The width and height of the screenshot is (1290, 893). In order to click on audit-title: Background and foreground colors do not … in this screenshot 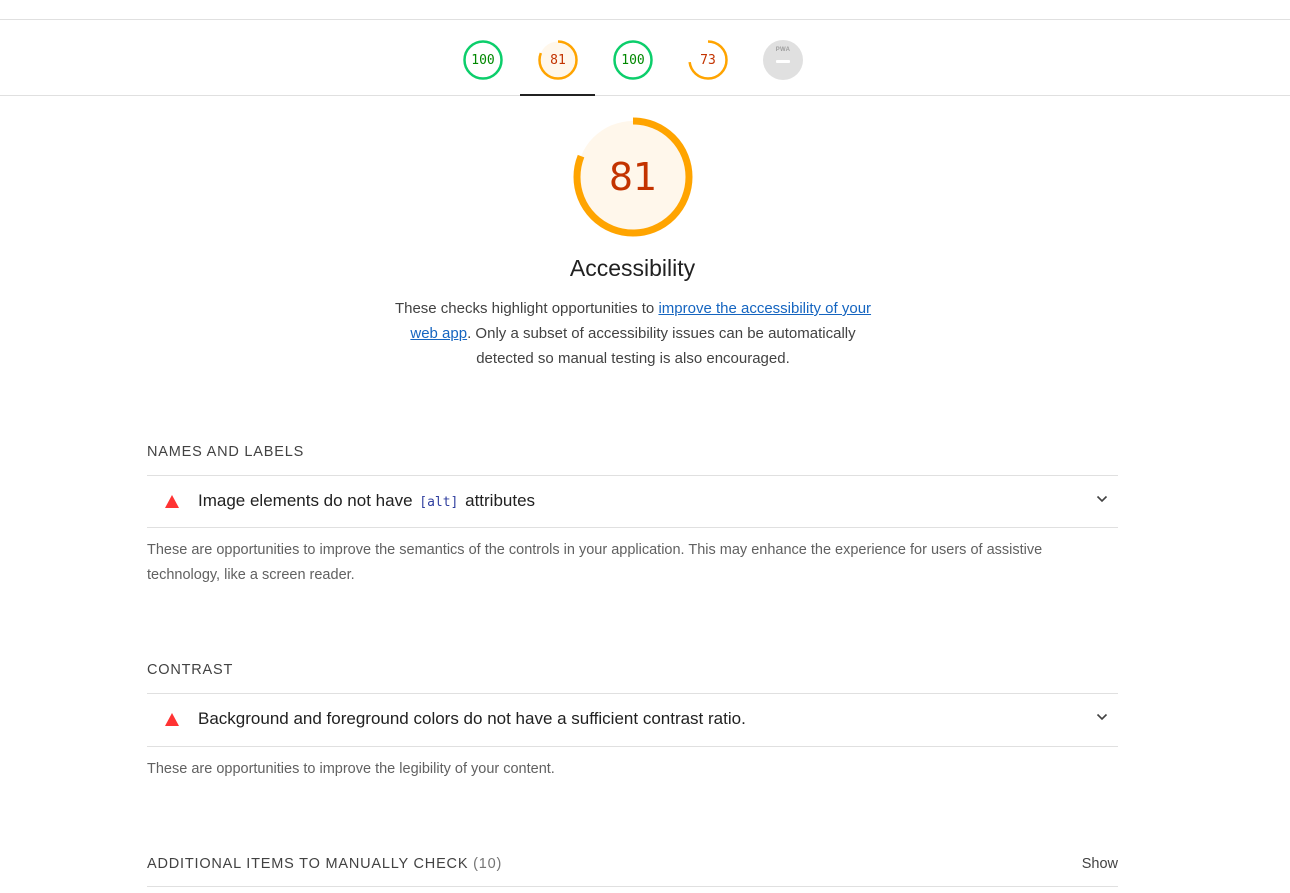, I will do `click(472, 718)`.